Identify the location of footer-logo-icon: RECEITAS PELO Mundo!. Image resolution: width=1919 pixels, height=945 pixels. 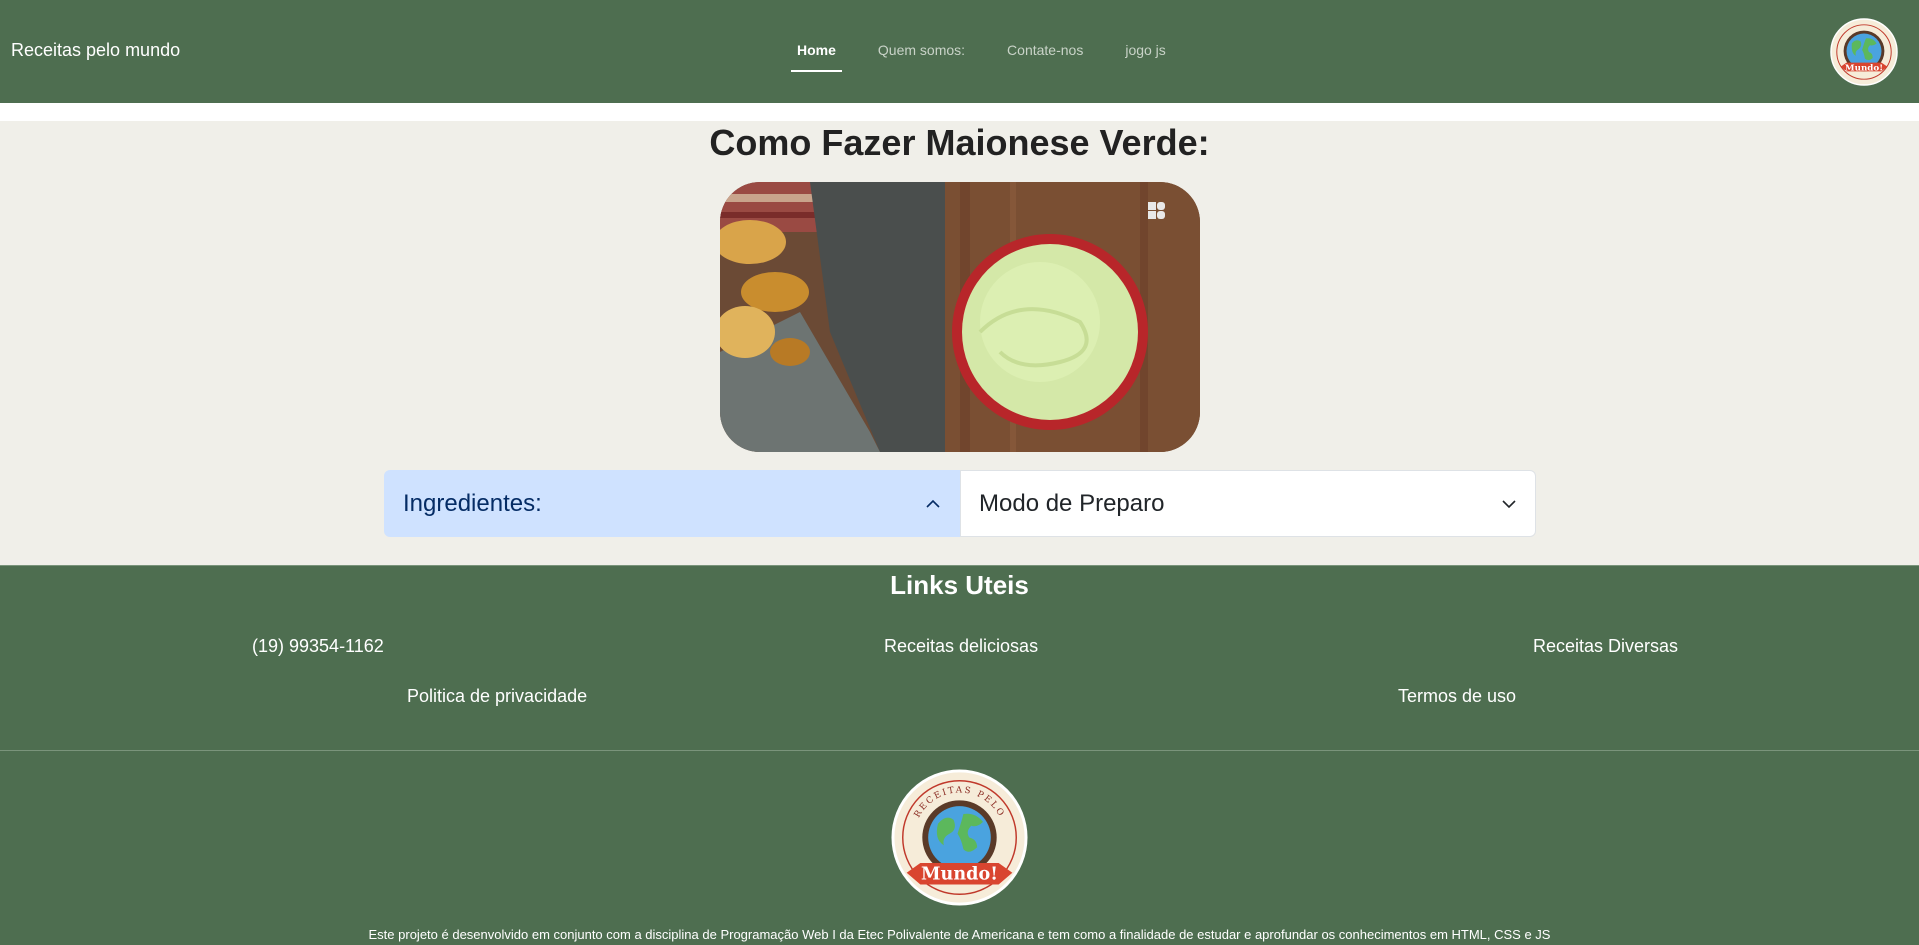
(959, 837).